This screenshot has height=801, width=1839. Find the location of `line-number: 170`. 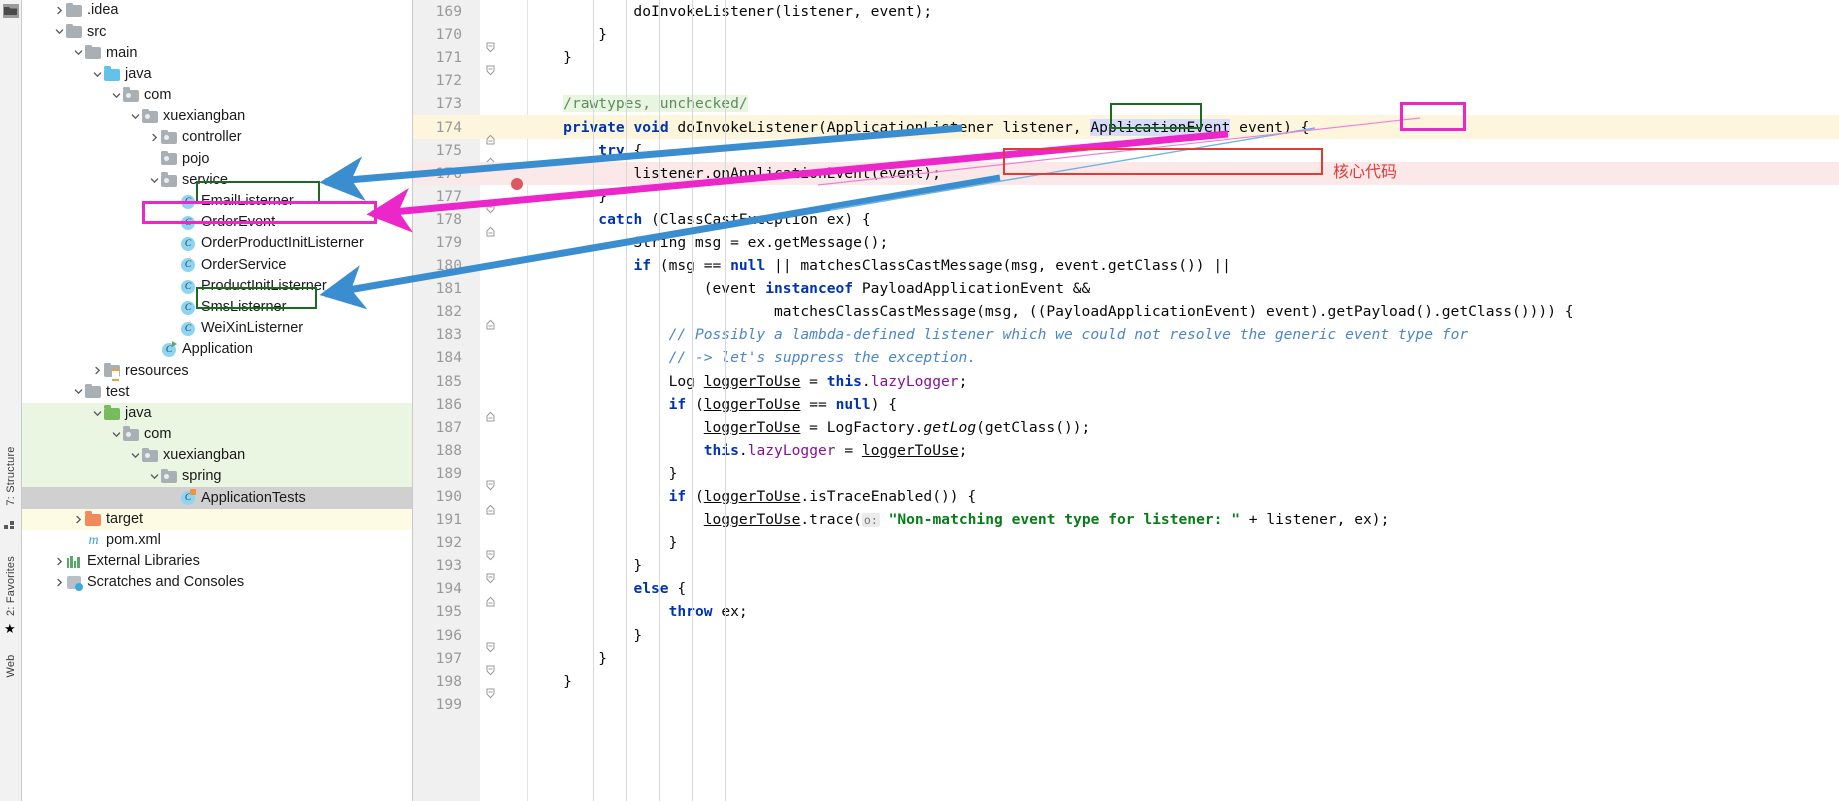

line-number: 170 is located at coordinates (448, 35).